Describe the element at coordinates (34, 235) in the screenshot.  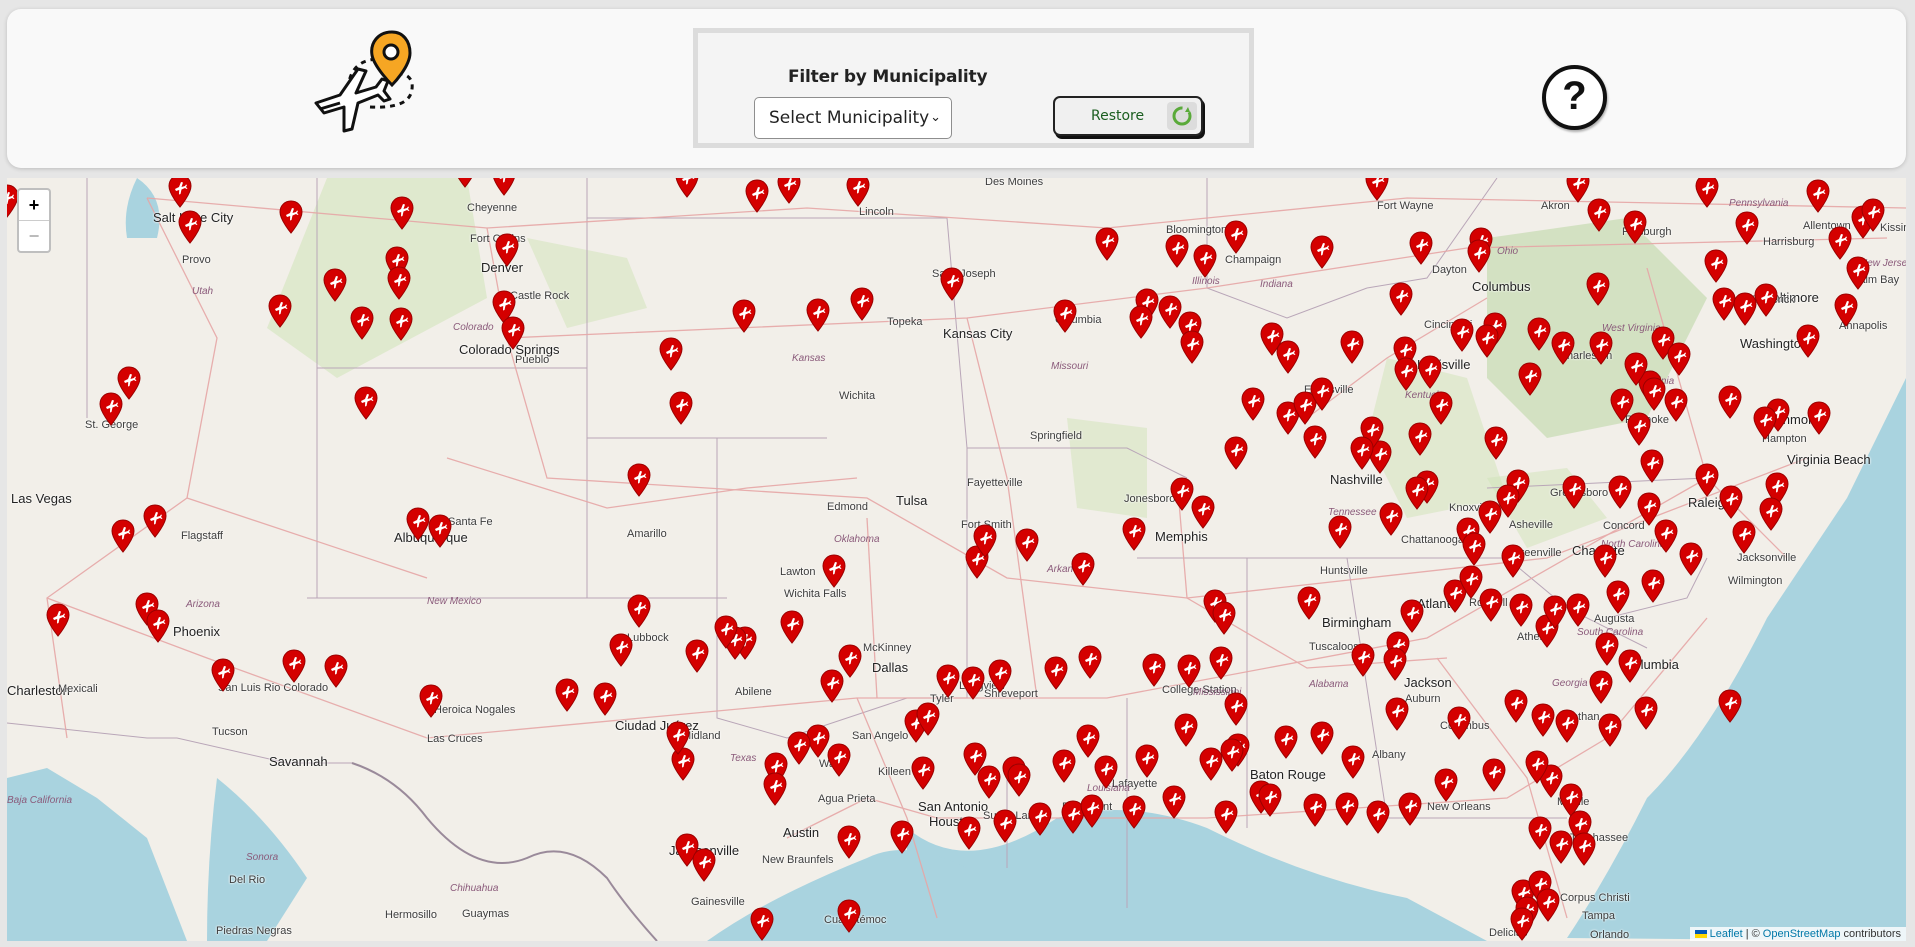
I see `zoom-out-button: −` at that location.